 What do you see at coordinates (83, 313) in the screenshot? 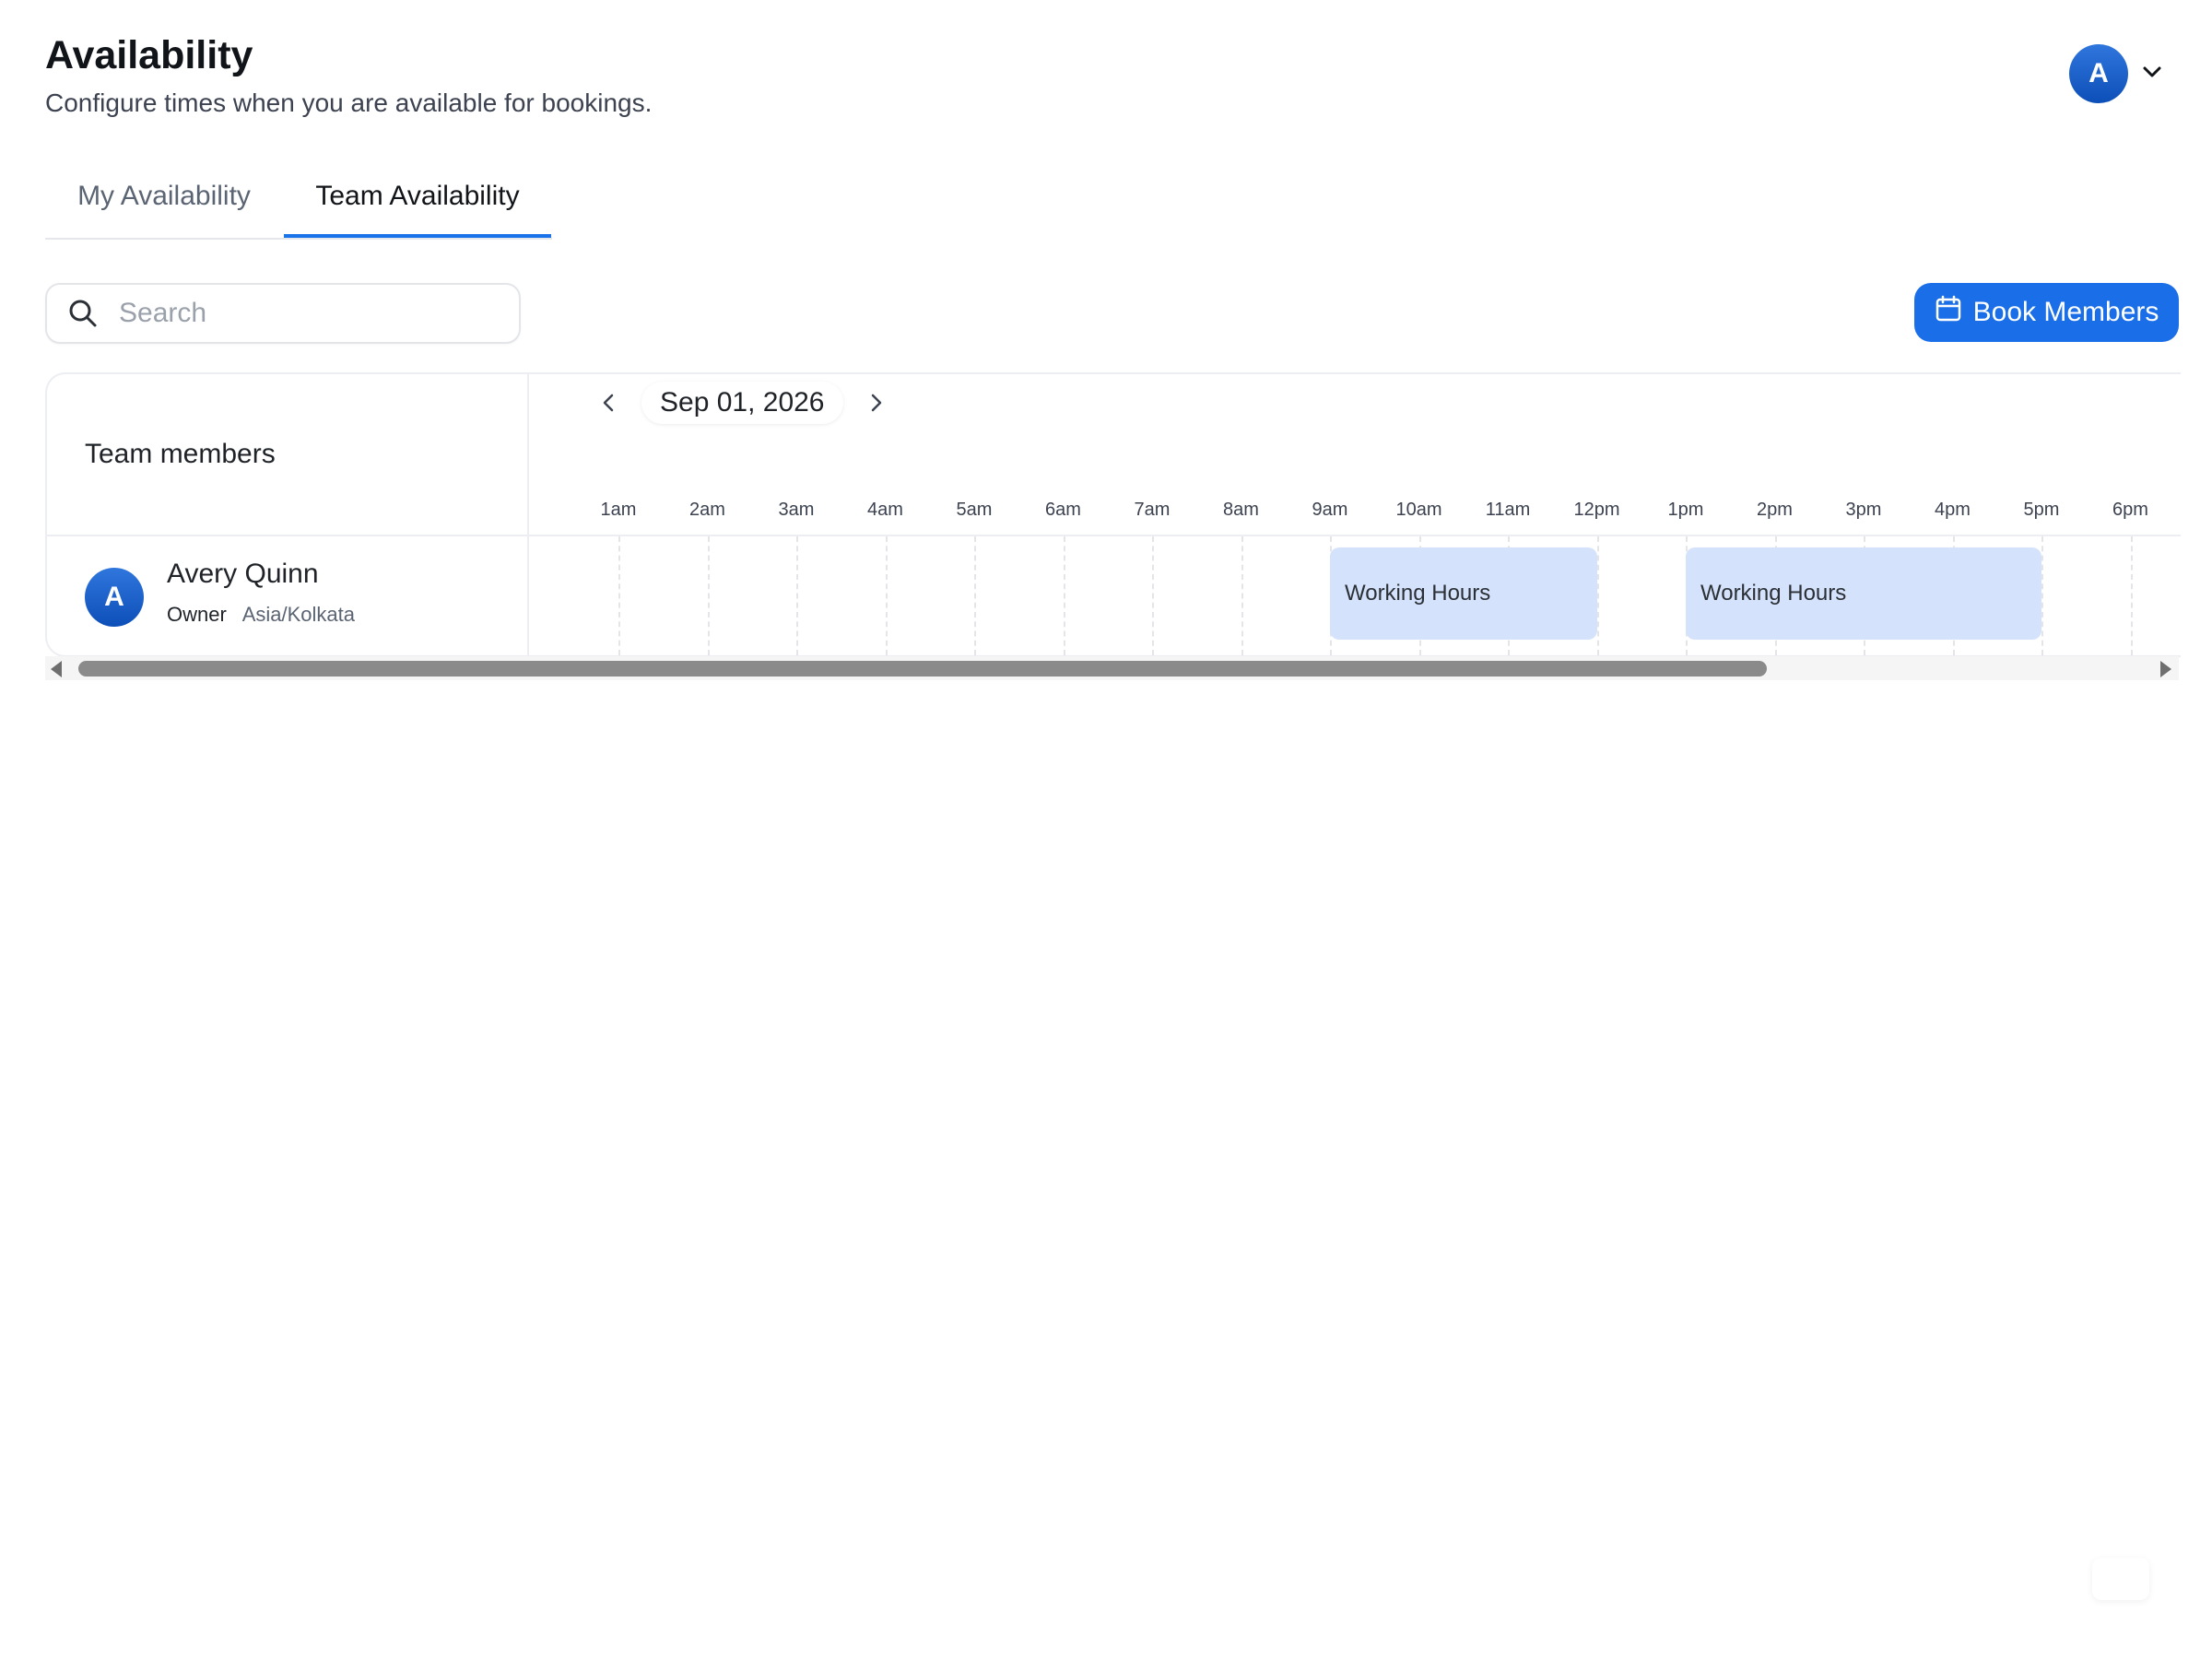
I see `search-icon` at bounding box center [83, 313].